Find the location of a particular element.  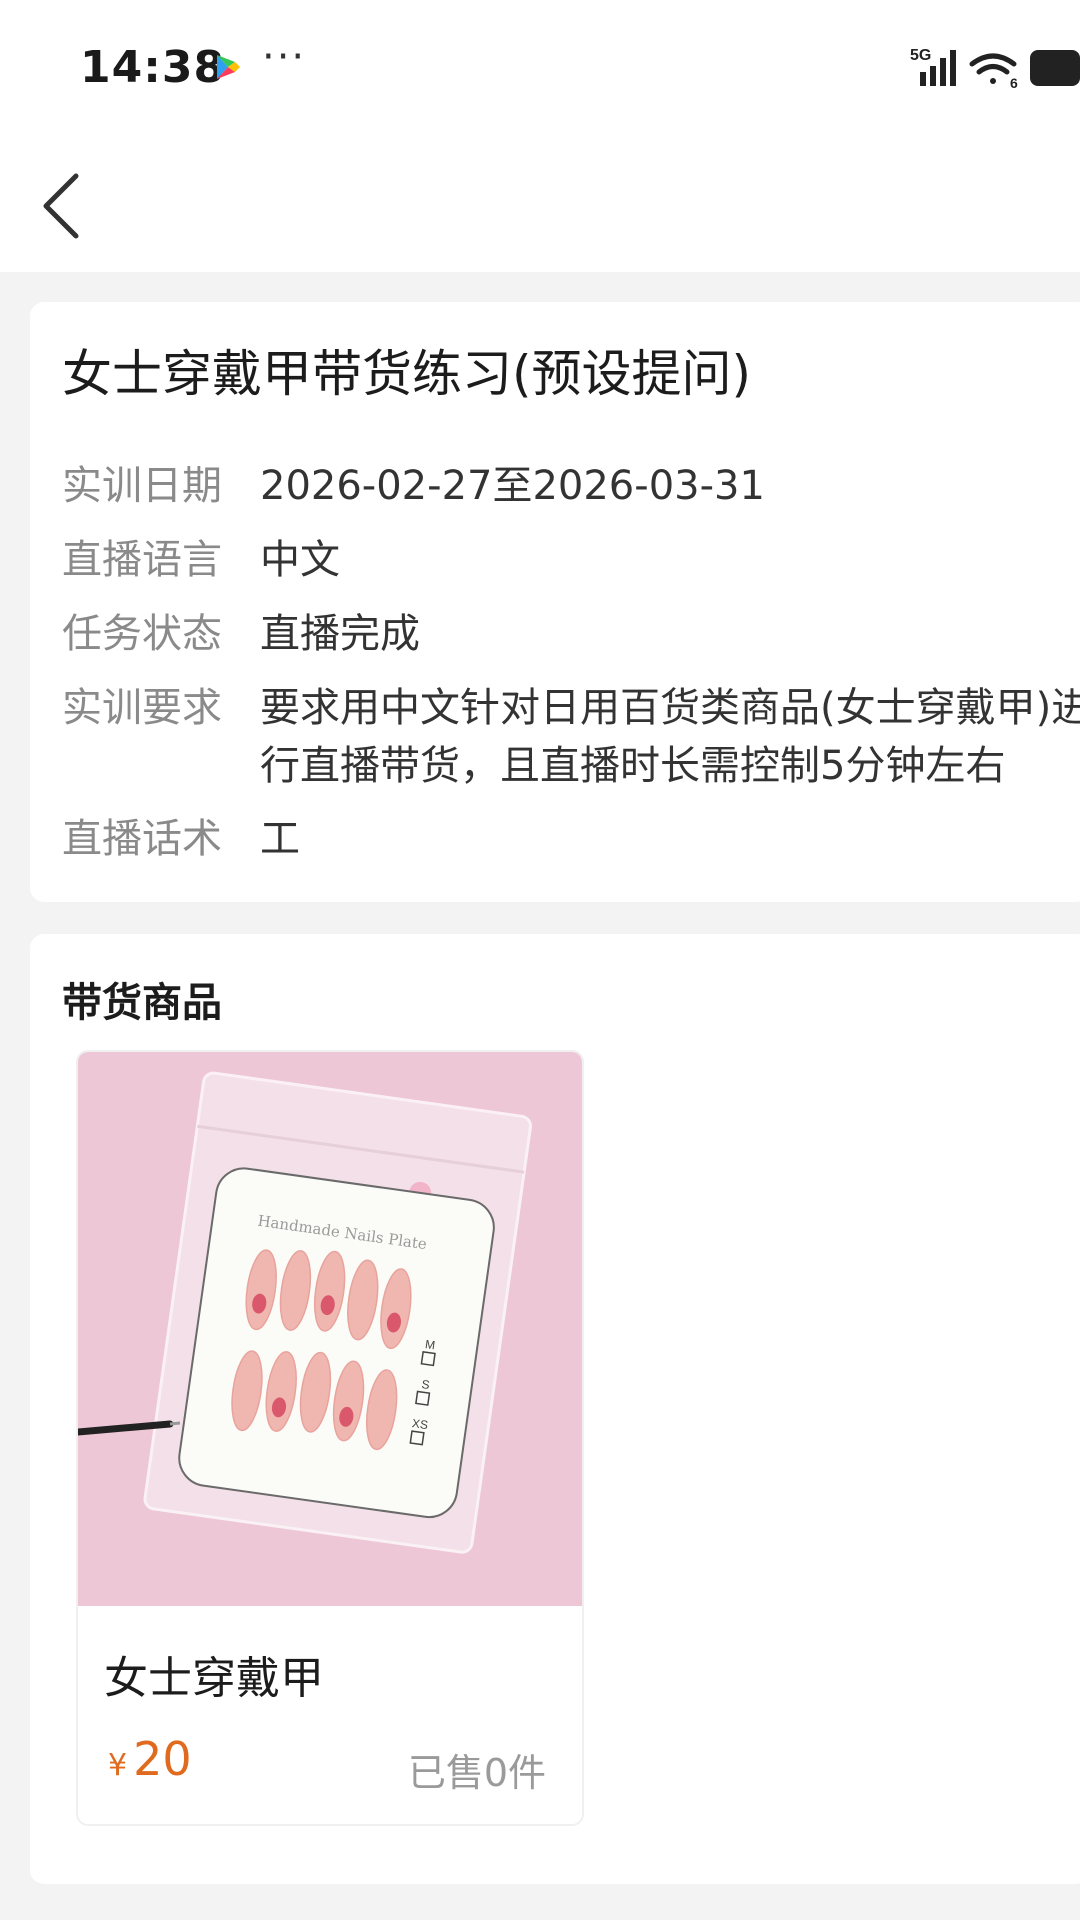

info-value: 工 is located at coordinates (280, 839).